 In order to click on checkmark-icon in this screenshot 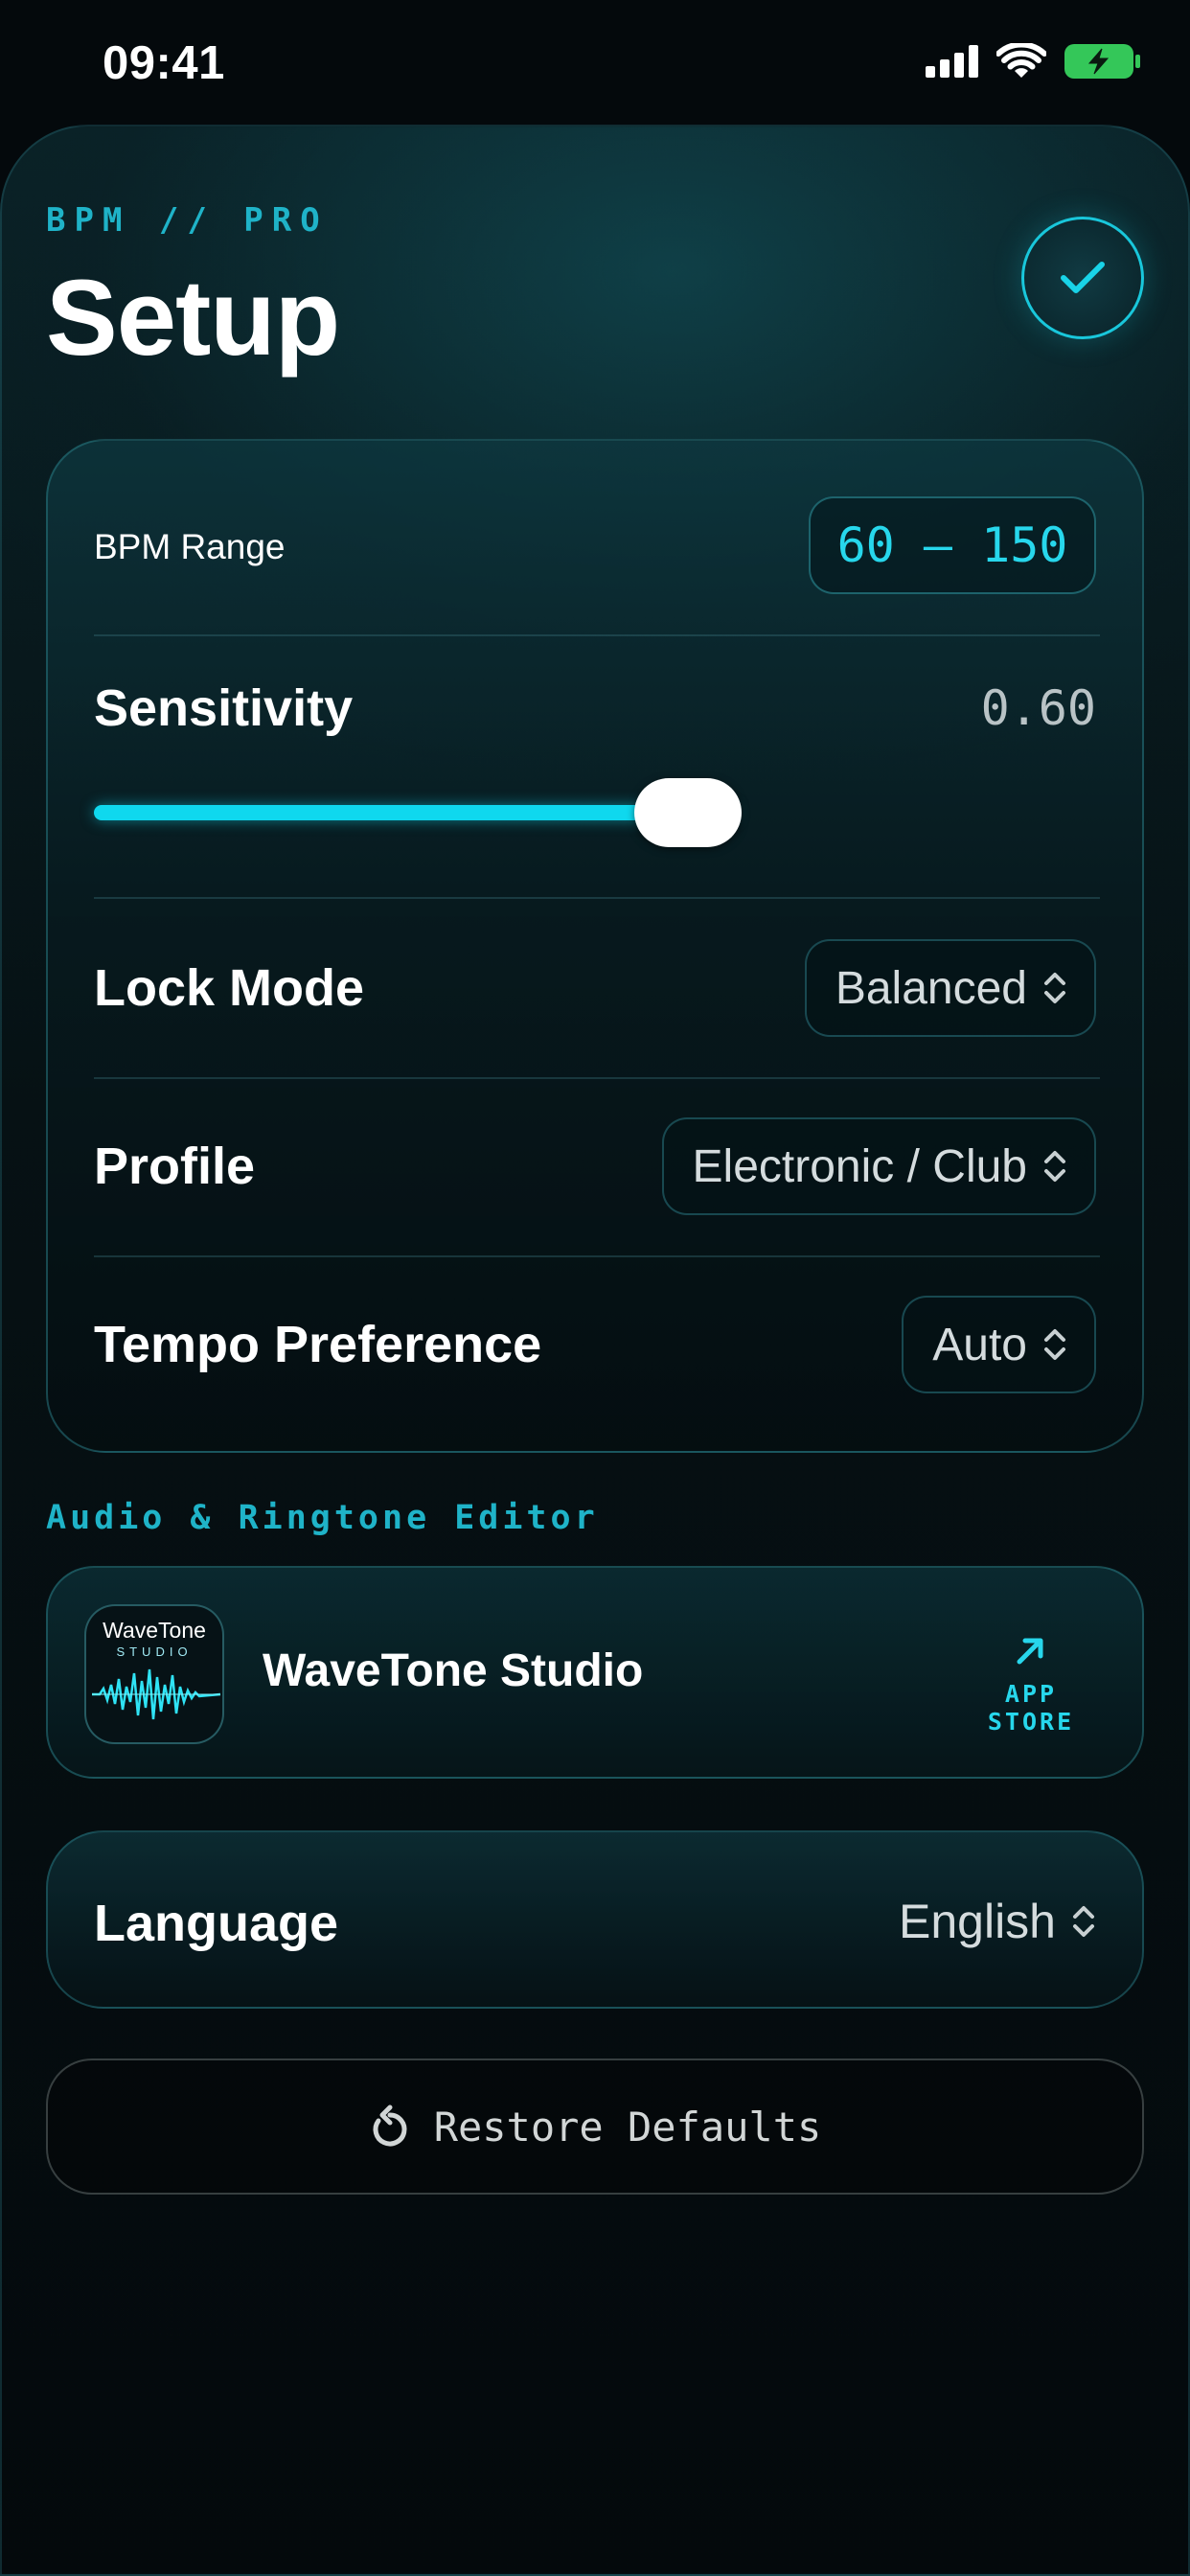, I will do `click(1083, 277)`.